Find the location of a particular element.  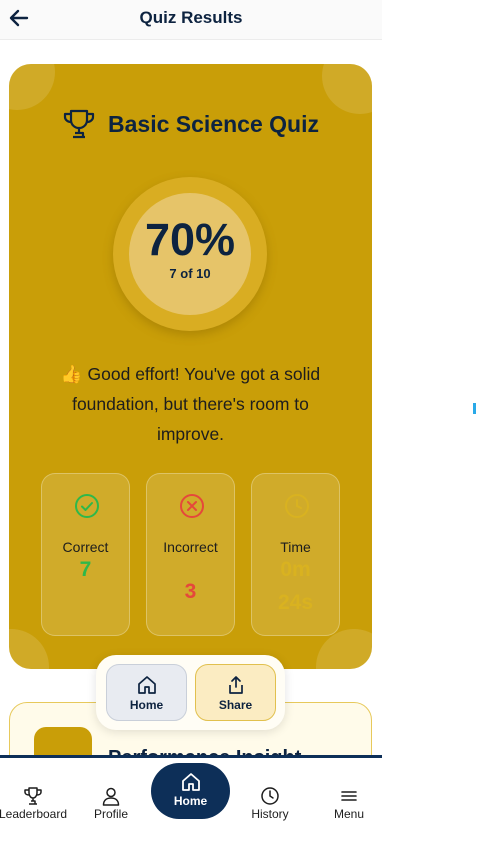

share-button-label: Share is located at coordinates (235, 705).